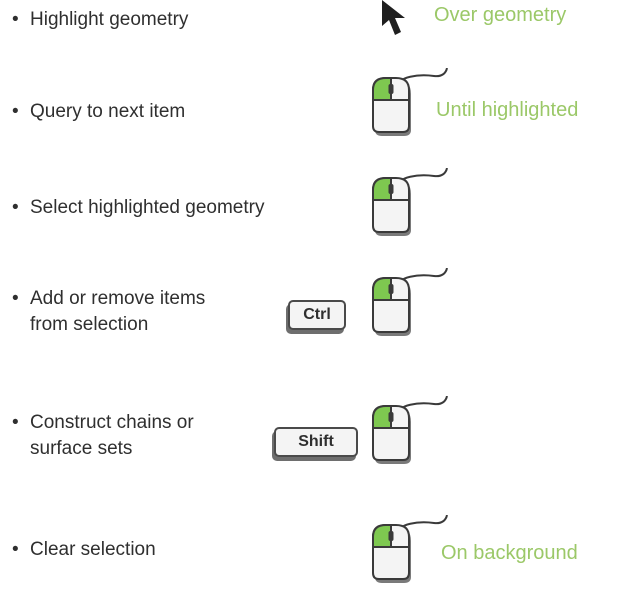 Image resolution: width=621 pixels, height=589 pixels. I want to click on instruction-label: Highlight geometry, so click(109, 19).